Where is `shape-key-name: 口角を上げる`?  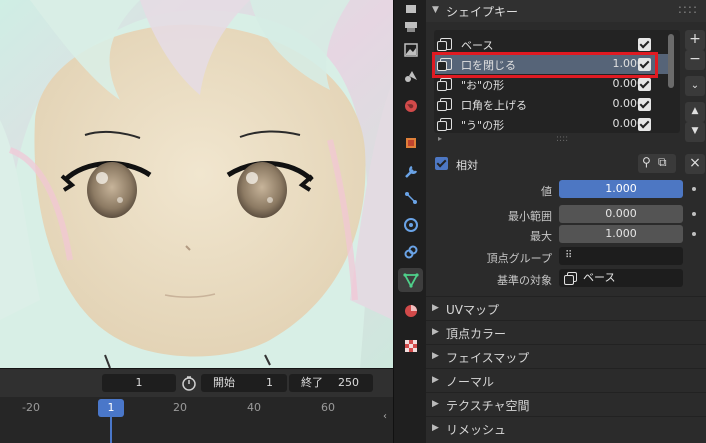
shape-key-name: 口角を上げる is located at coordinates (494, 105).